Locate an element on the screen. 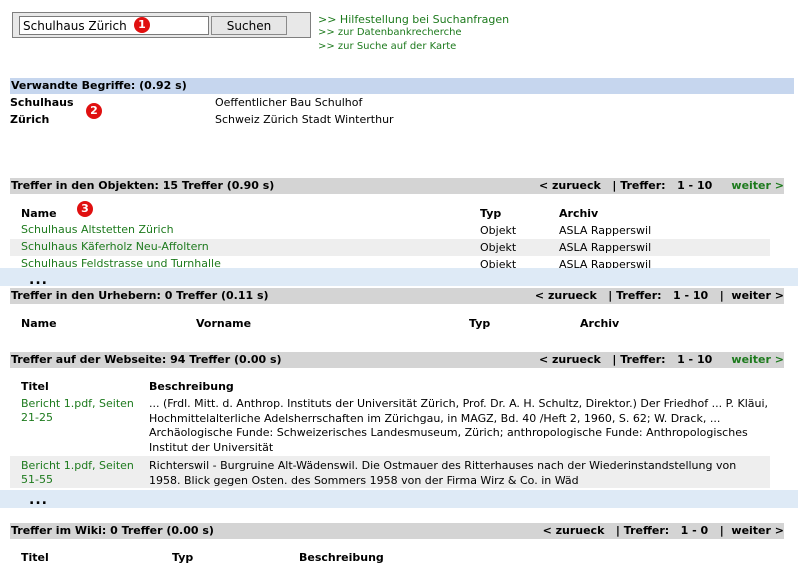  related-term: Zürich is located at coordinates (30, 119).